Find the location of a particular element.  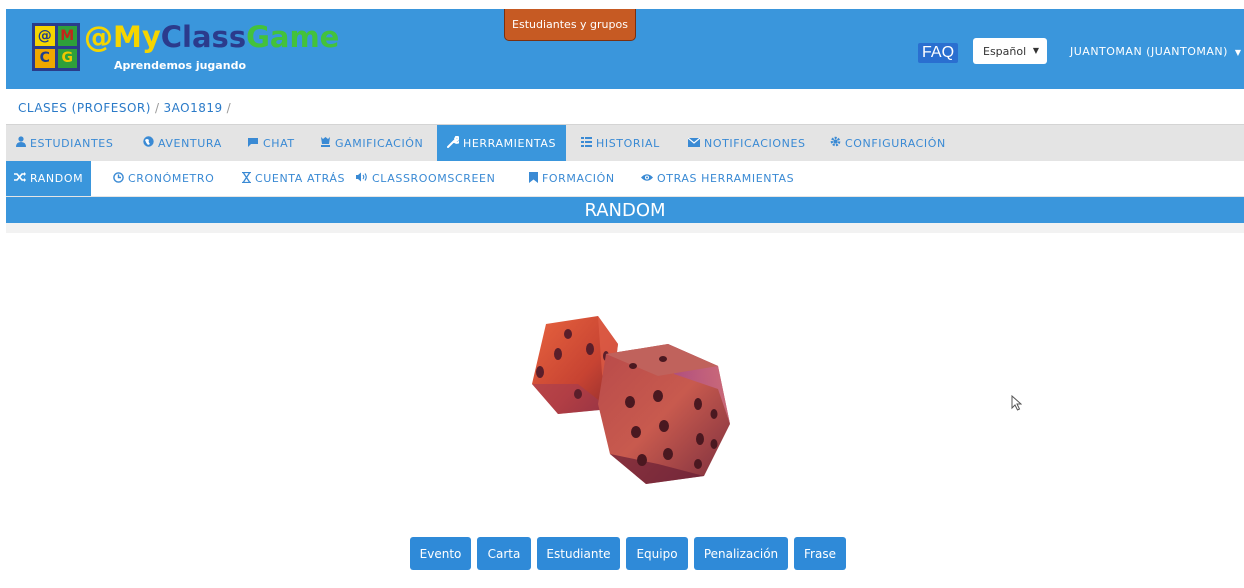

tab-label: HISTORIAL is located at coordinates (628, 143).